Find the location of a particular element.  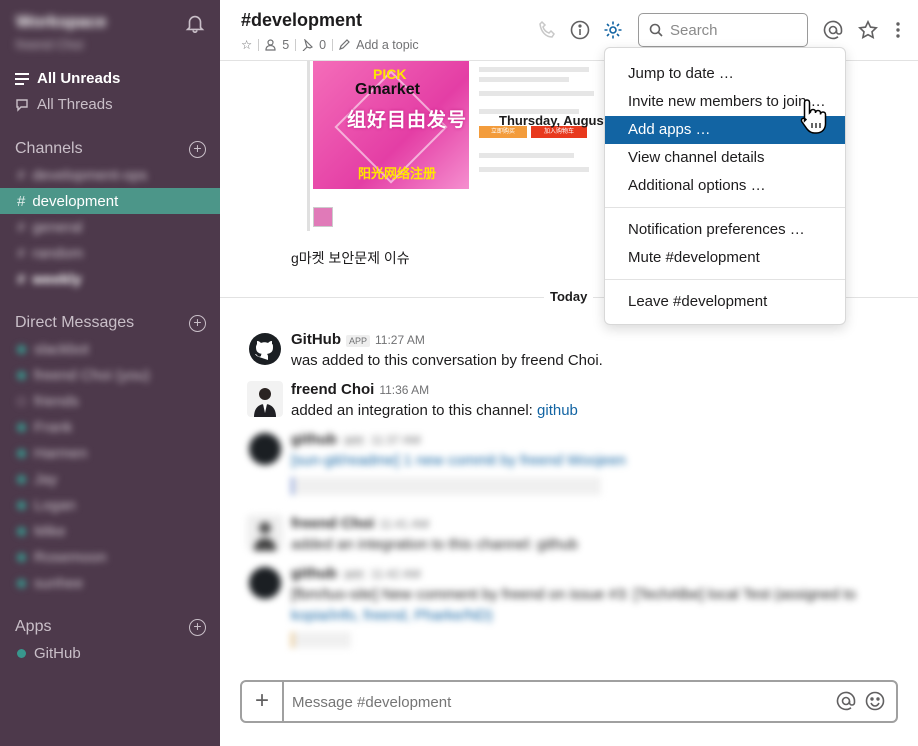

all-threads-label: All Threads is located at coordinates (75, 104).